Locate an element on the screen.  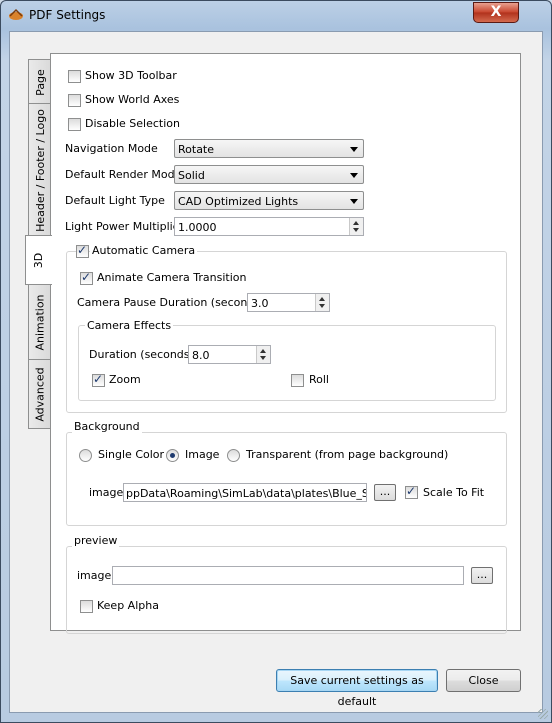
show-world-axes-checkbox is located at coordinates (74, 100).